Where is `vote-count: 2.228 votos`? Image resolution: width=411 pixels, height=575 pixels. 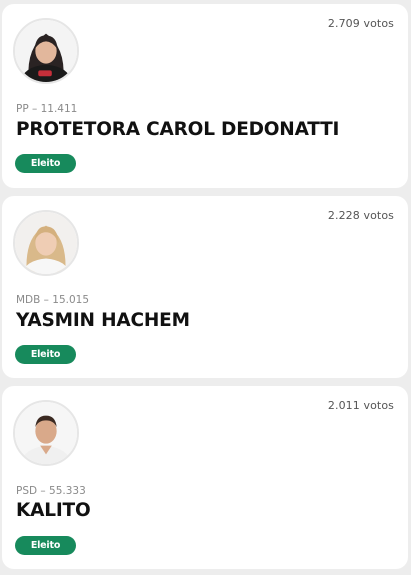
vote-count: 2.228 votos is located at coordinates (360, 215).